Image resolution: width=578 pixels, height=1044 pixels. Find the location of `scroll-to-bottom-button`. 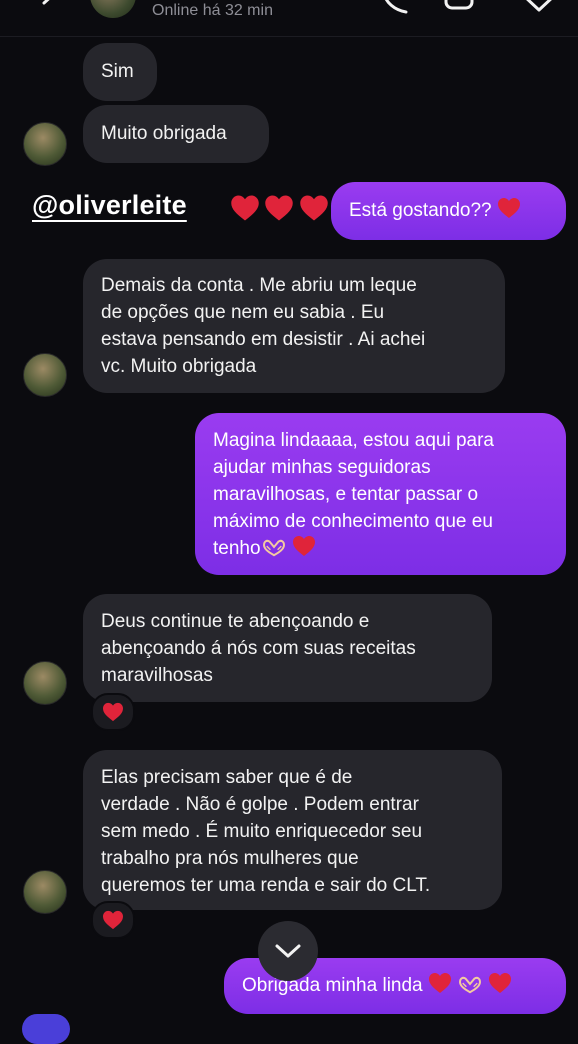

scroll-to-bottom-button is located at coordinates (288, 951).